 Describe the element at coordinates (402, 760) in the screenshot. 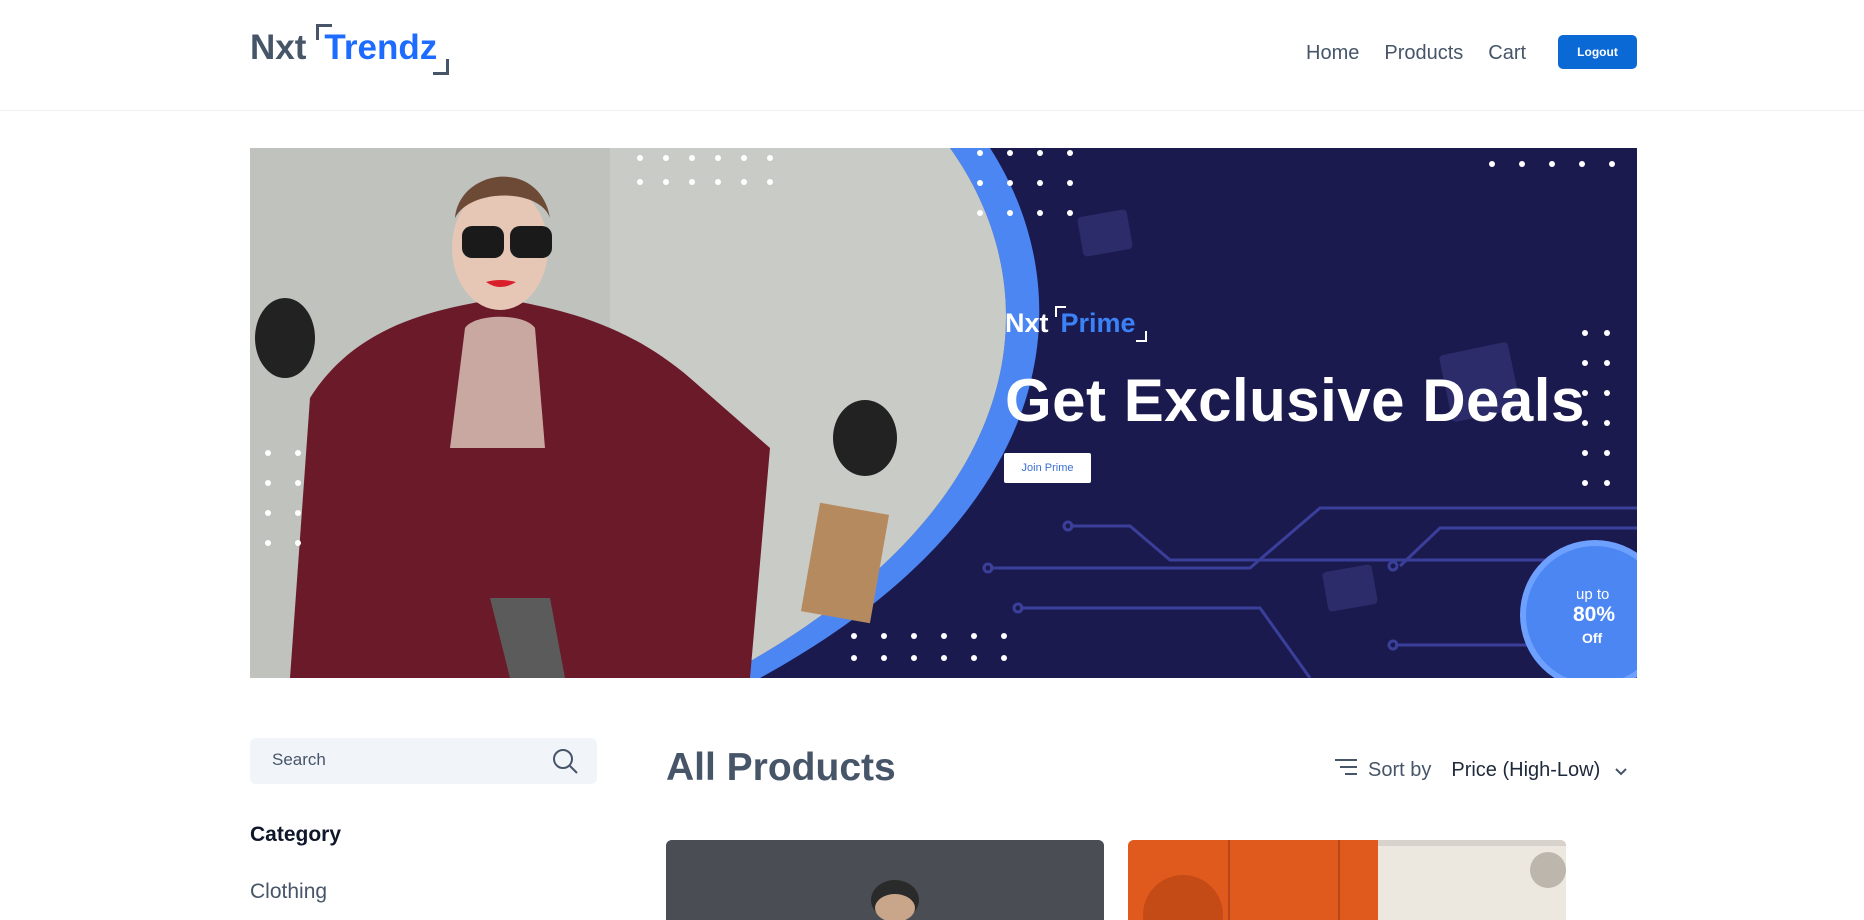

I see `search-input` at that location.